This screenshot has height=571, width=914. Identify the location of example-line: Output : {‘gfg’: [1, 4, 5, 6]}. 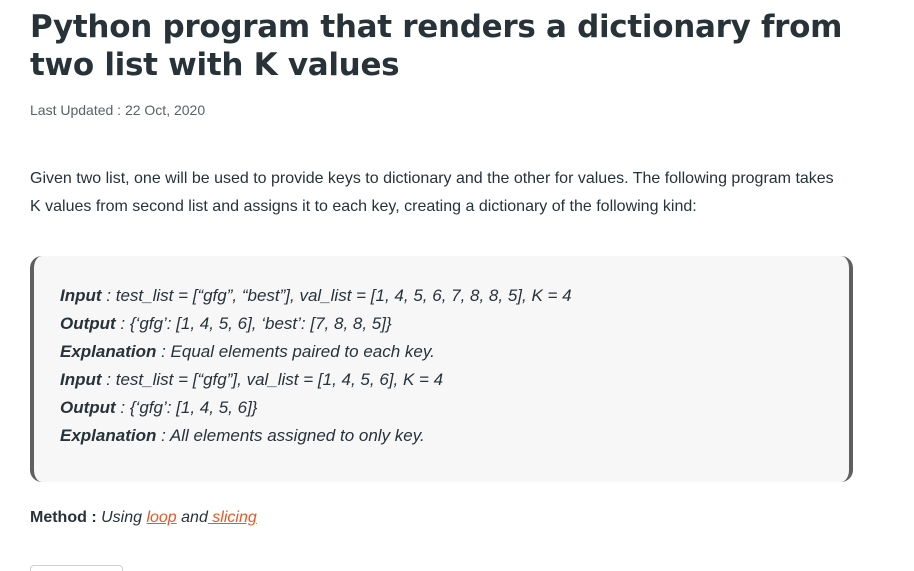
(454, 408).